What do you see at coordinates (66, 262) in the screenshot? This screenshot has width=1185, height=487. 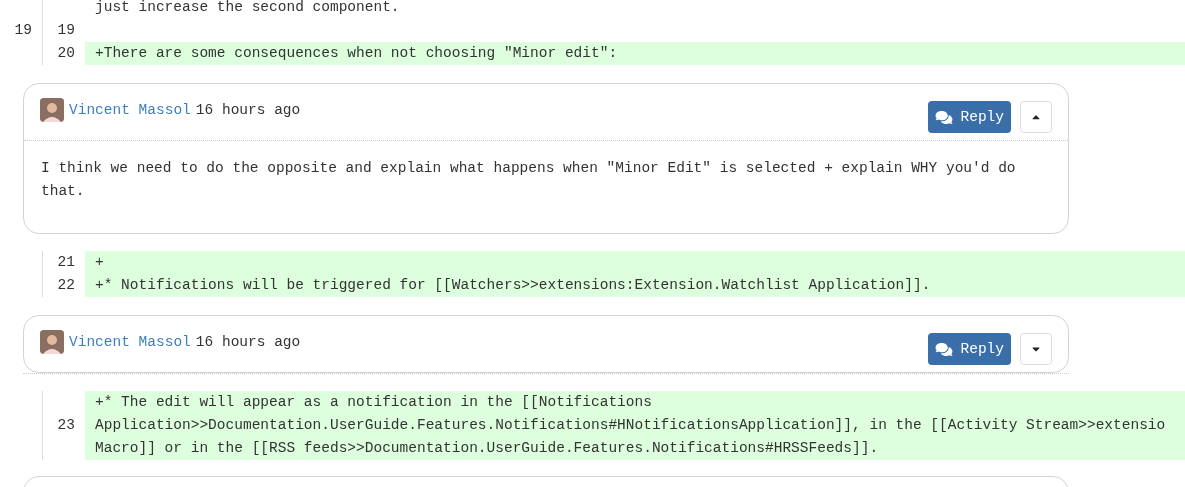 I see `line-number: 21` at bounding box center [66, 262].